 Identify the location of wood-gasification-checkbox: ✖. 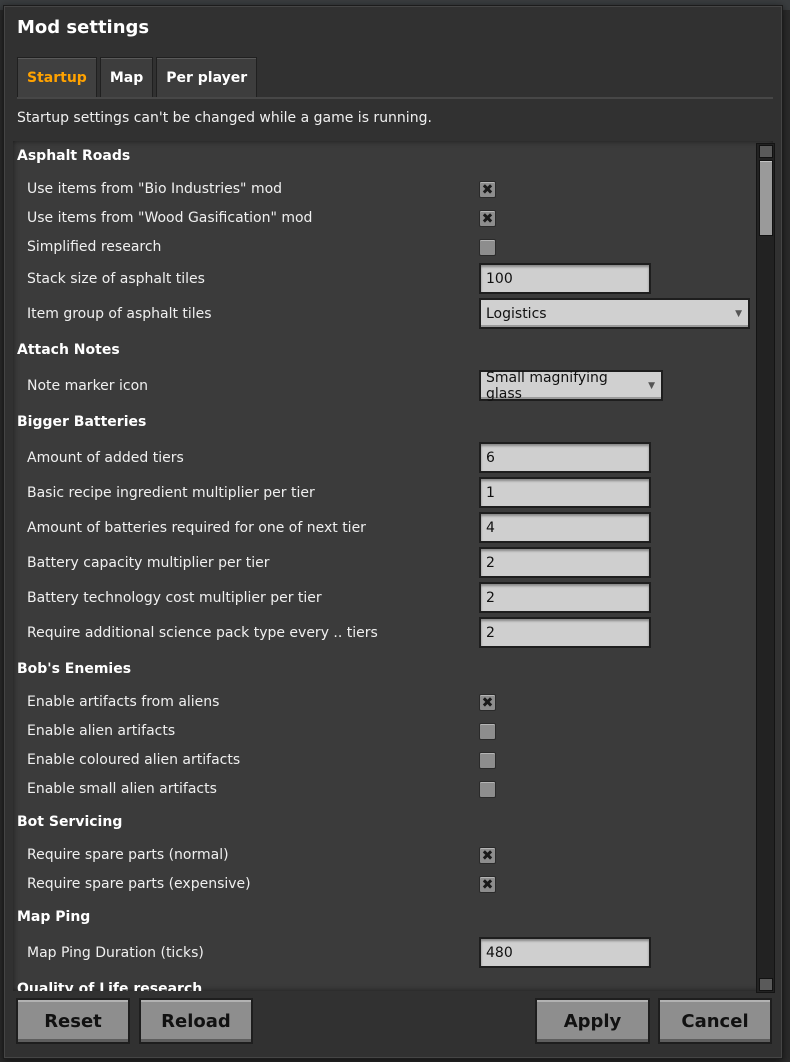
(487, 218).